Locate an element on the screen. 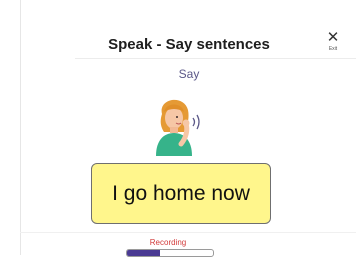  page-title: Speak - Say sentences is located at coordinates (189, 44).